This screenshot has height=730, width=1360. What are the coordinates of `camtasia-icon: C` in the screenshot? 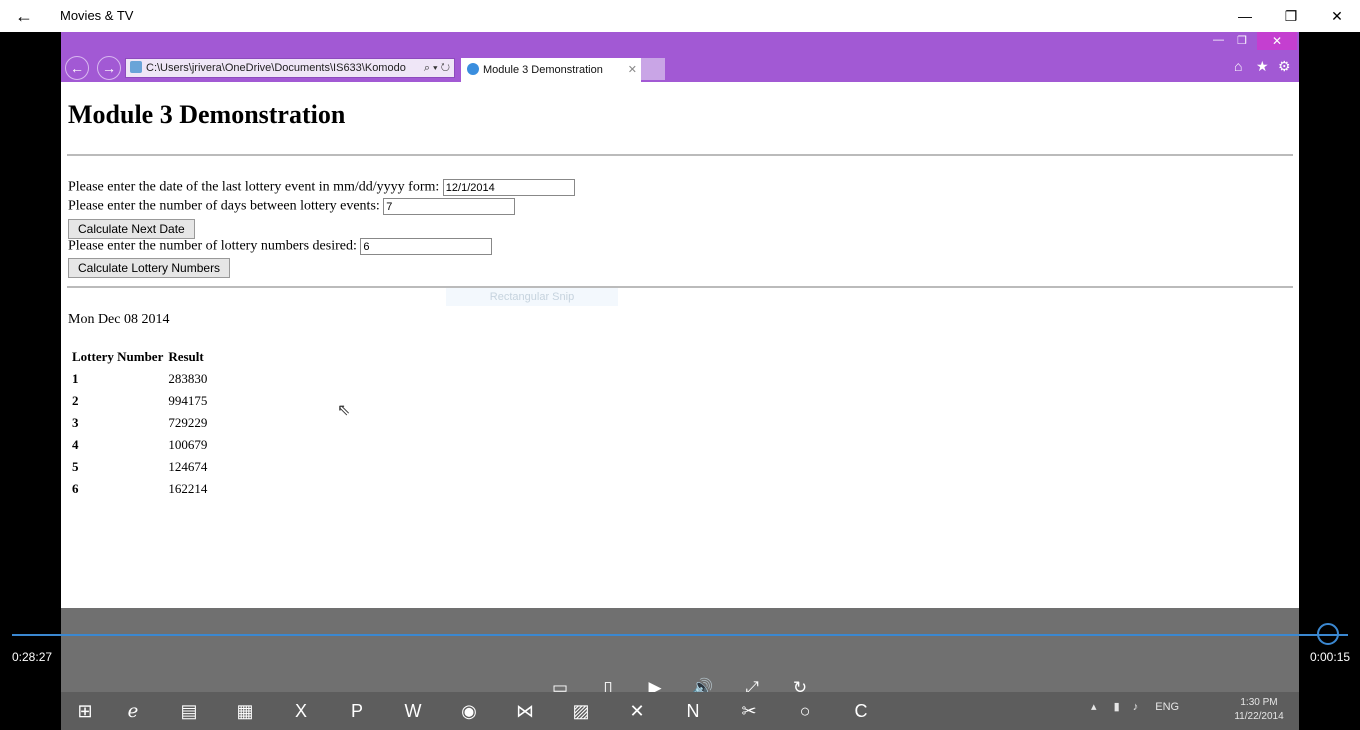 It's located at (861, 711).